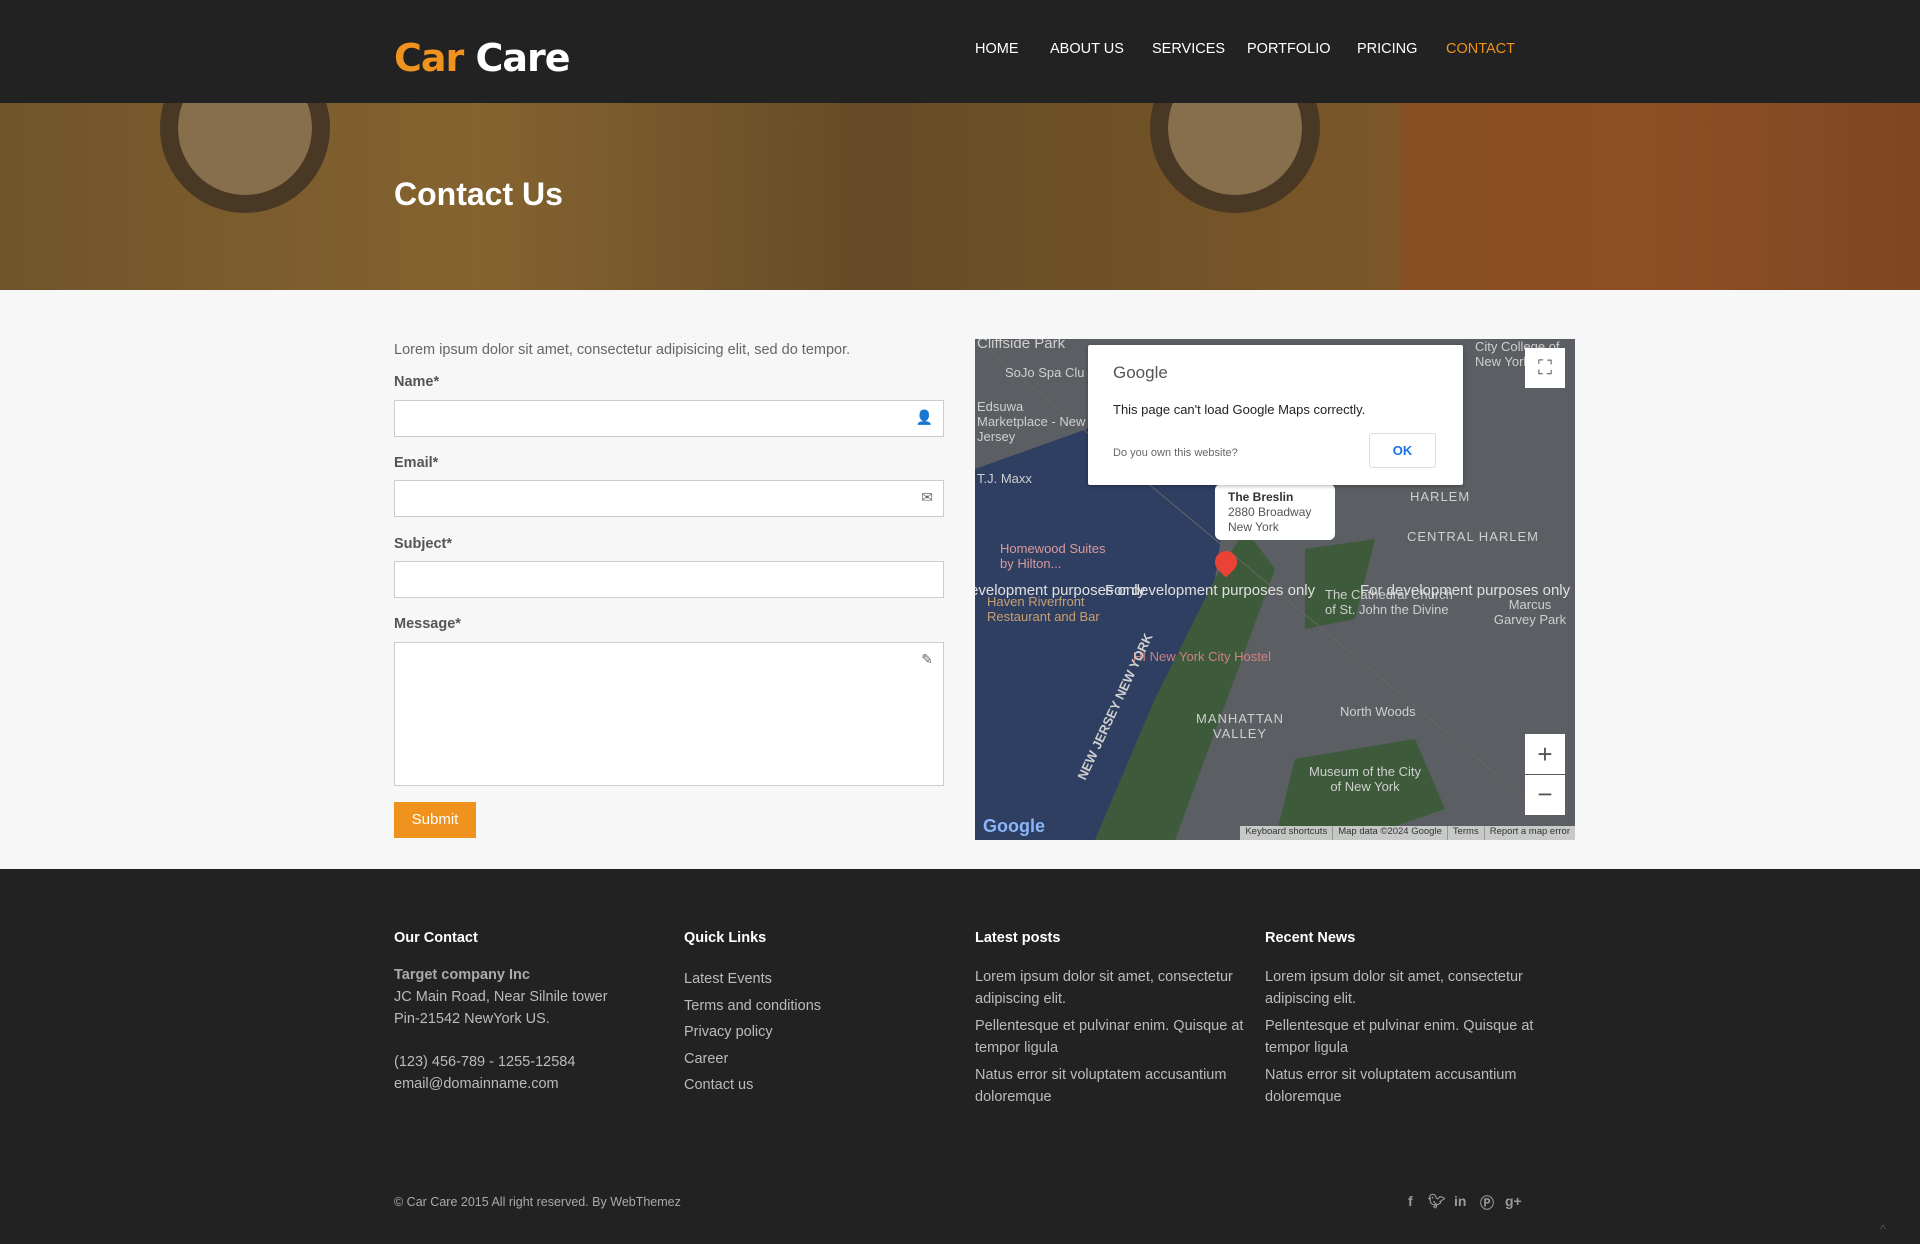  What do you see at coordinates (927, 659) in the screenshot?
I see `pencil-icon: ✎` at bounding box center [927, 659].